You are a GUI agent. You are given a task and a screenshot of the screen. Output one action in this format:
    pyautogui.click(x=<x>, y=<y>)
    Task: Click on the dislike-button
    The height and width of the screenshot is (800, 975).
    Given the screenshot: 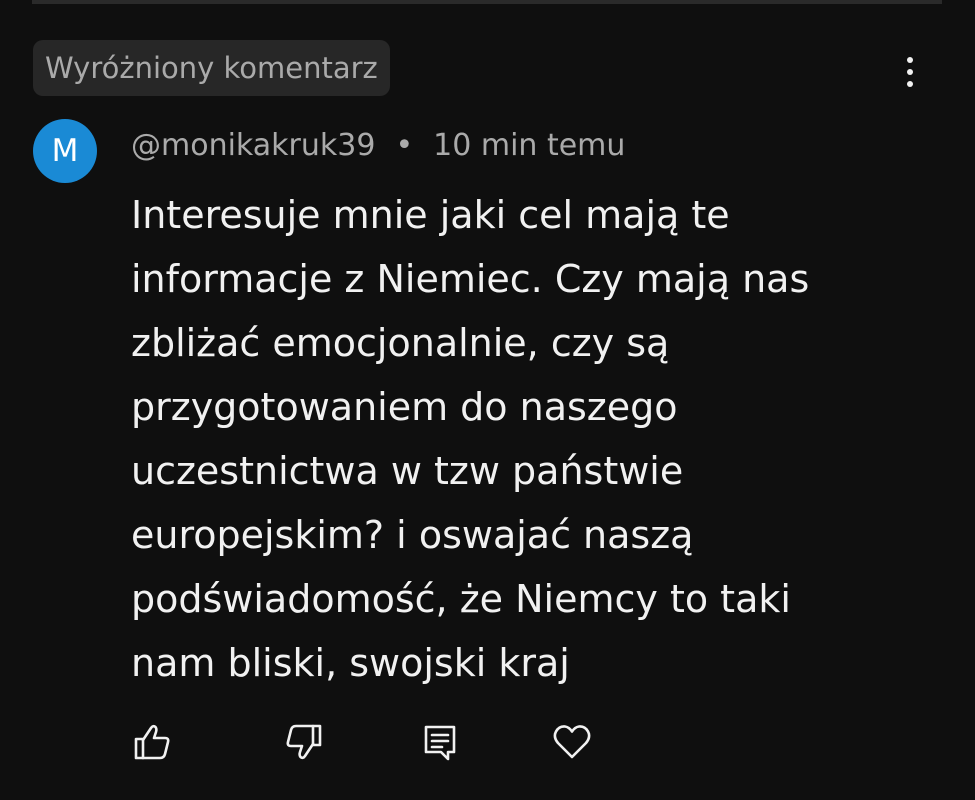 What is the action you would take?
    pyautogui.click(x=304, y=742)
    